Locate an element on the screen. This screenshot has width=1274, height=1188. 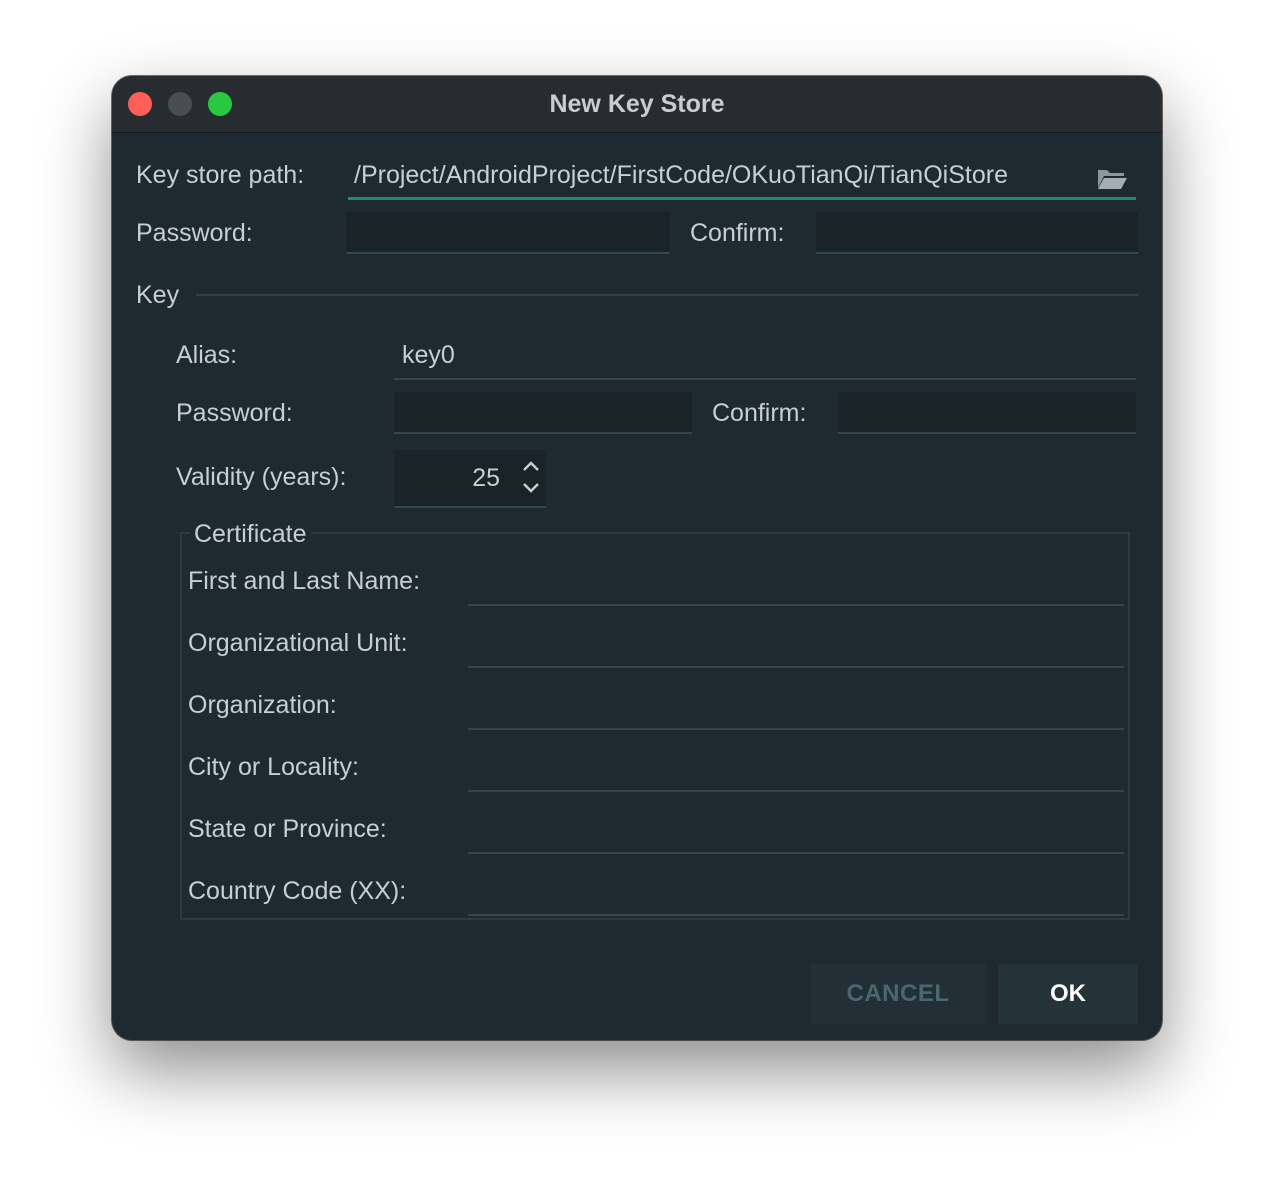
alias-value: key0 is located at coordinates (428, 355).